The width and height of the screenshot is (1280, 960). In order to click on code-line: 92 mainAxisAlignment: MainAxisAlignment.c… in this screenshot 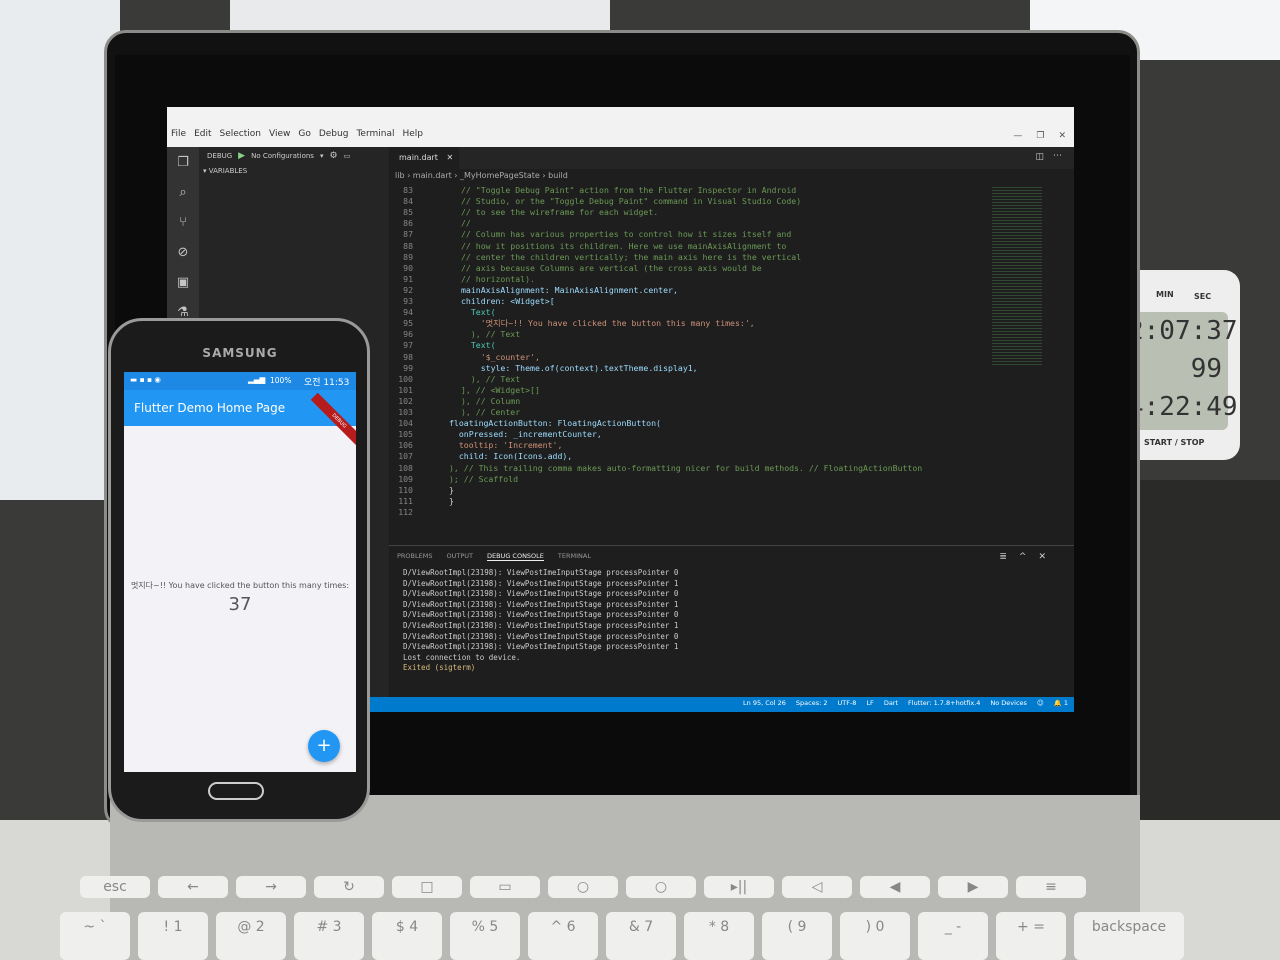, I will do `click(729, 290)`.